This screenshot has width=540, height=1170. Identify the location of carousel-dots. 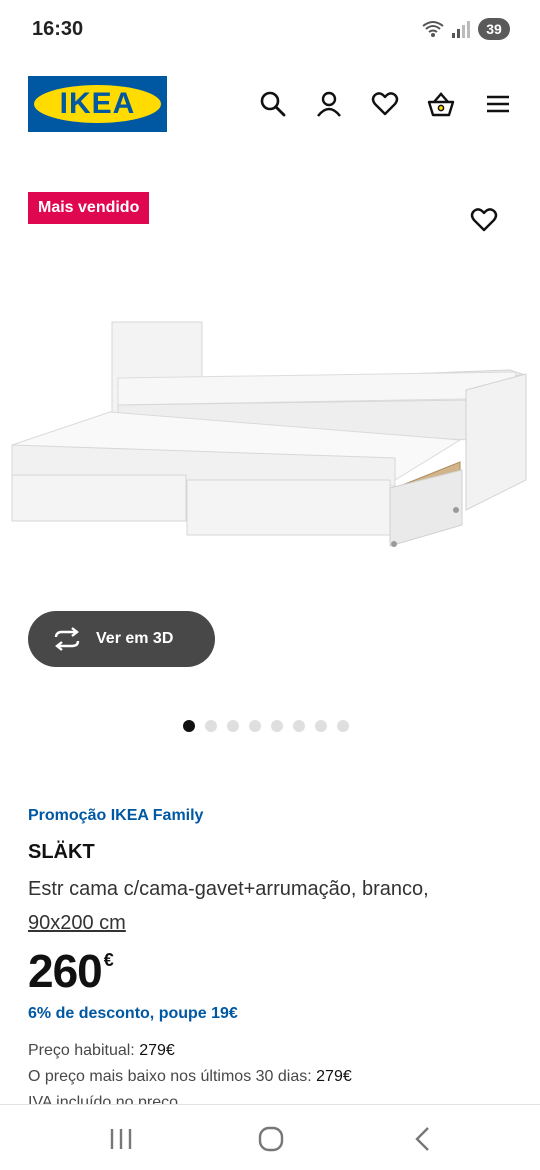
(270, 727).